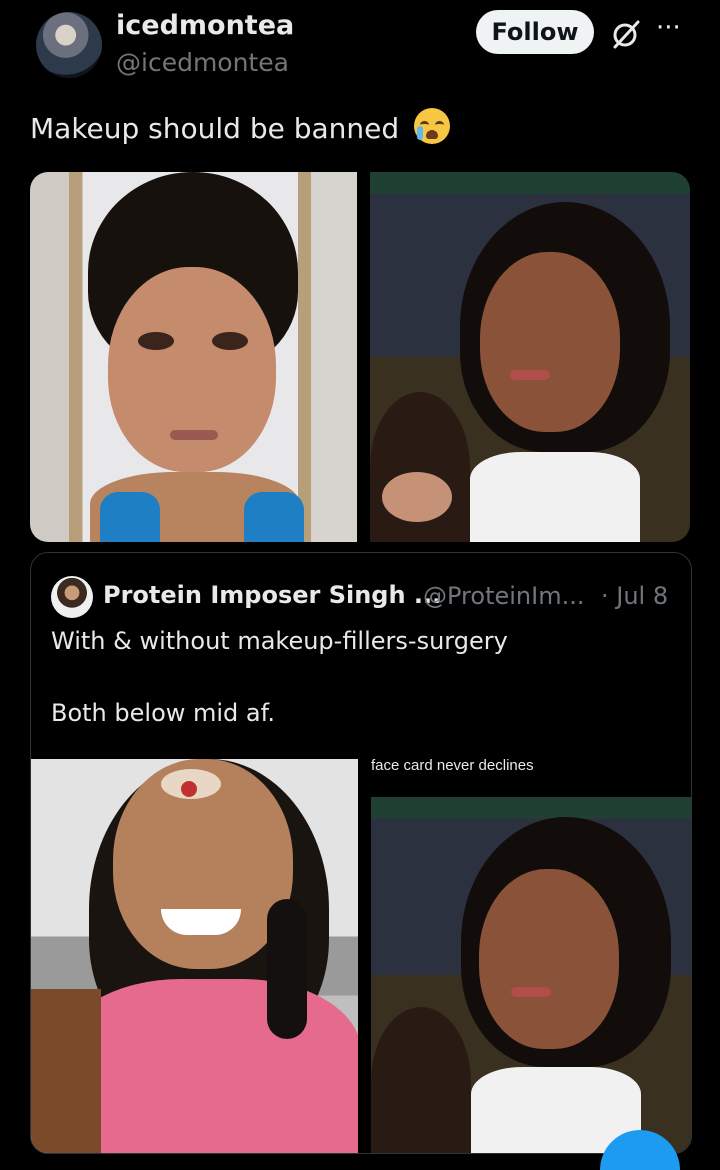  What do you see at coordinates (279, 641) in the screenshot?
I see `quoted-tweet-text-line1: With & without makeup-fillers-surgery` at bounding box center [279, 641].